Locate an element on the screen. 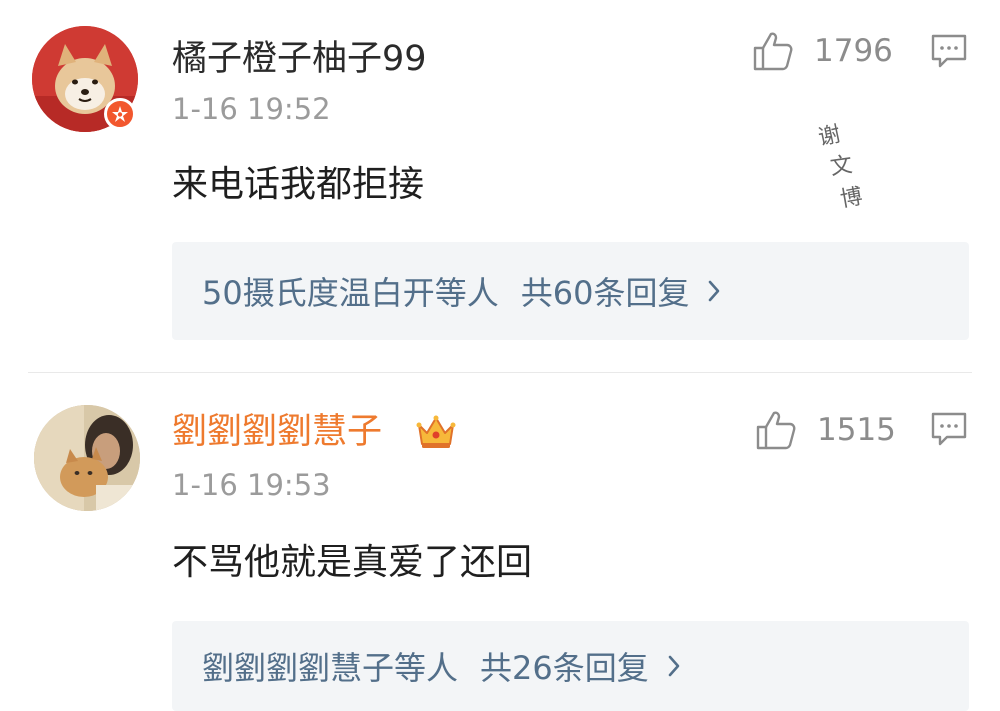 The image size is (1000, 711). username: 橘子橙子柚子99 is located at coordinates (299, 59).